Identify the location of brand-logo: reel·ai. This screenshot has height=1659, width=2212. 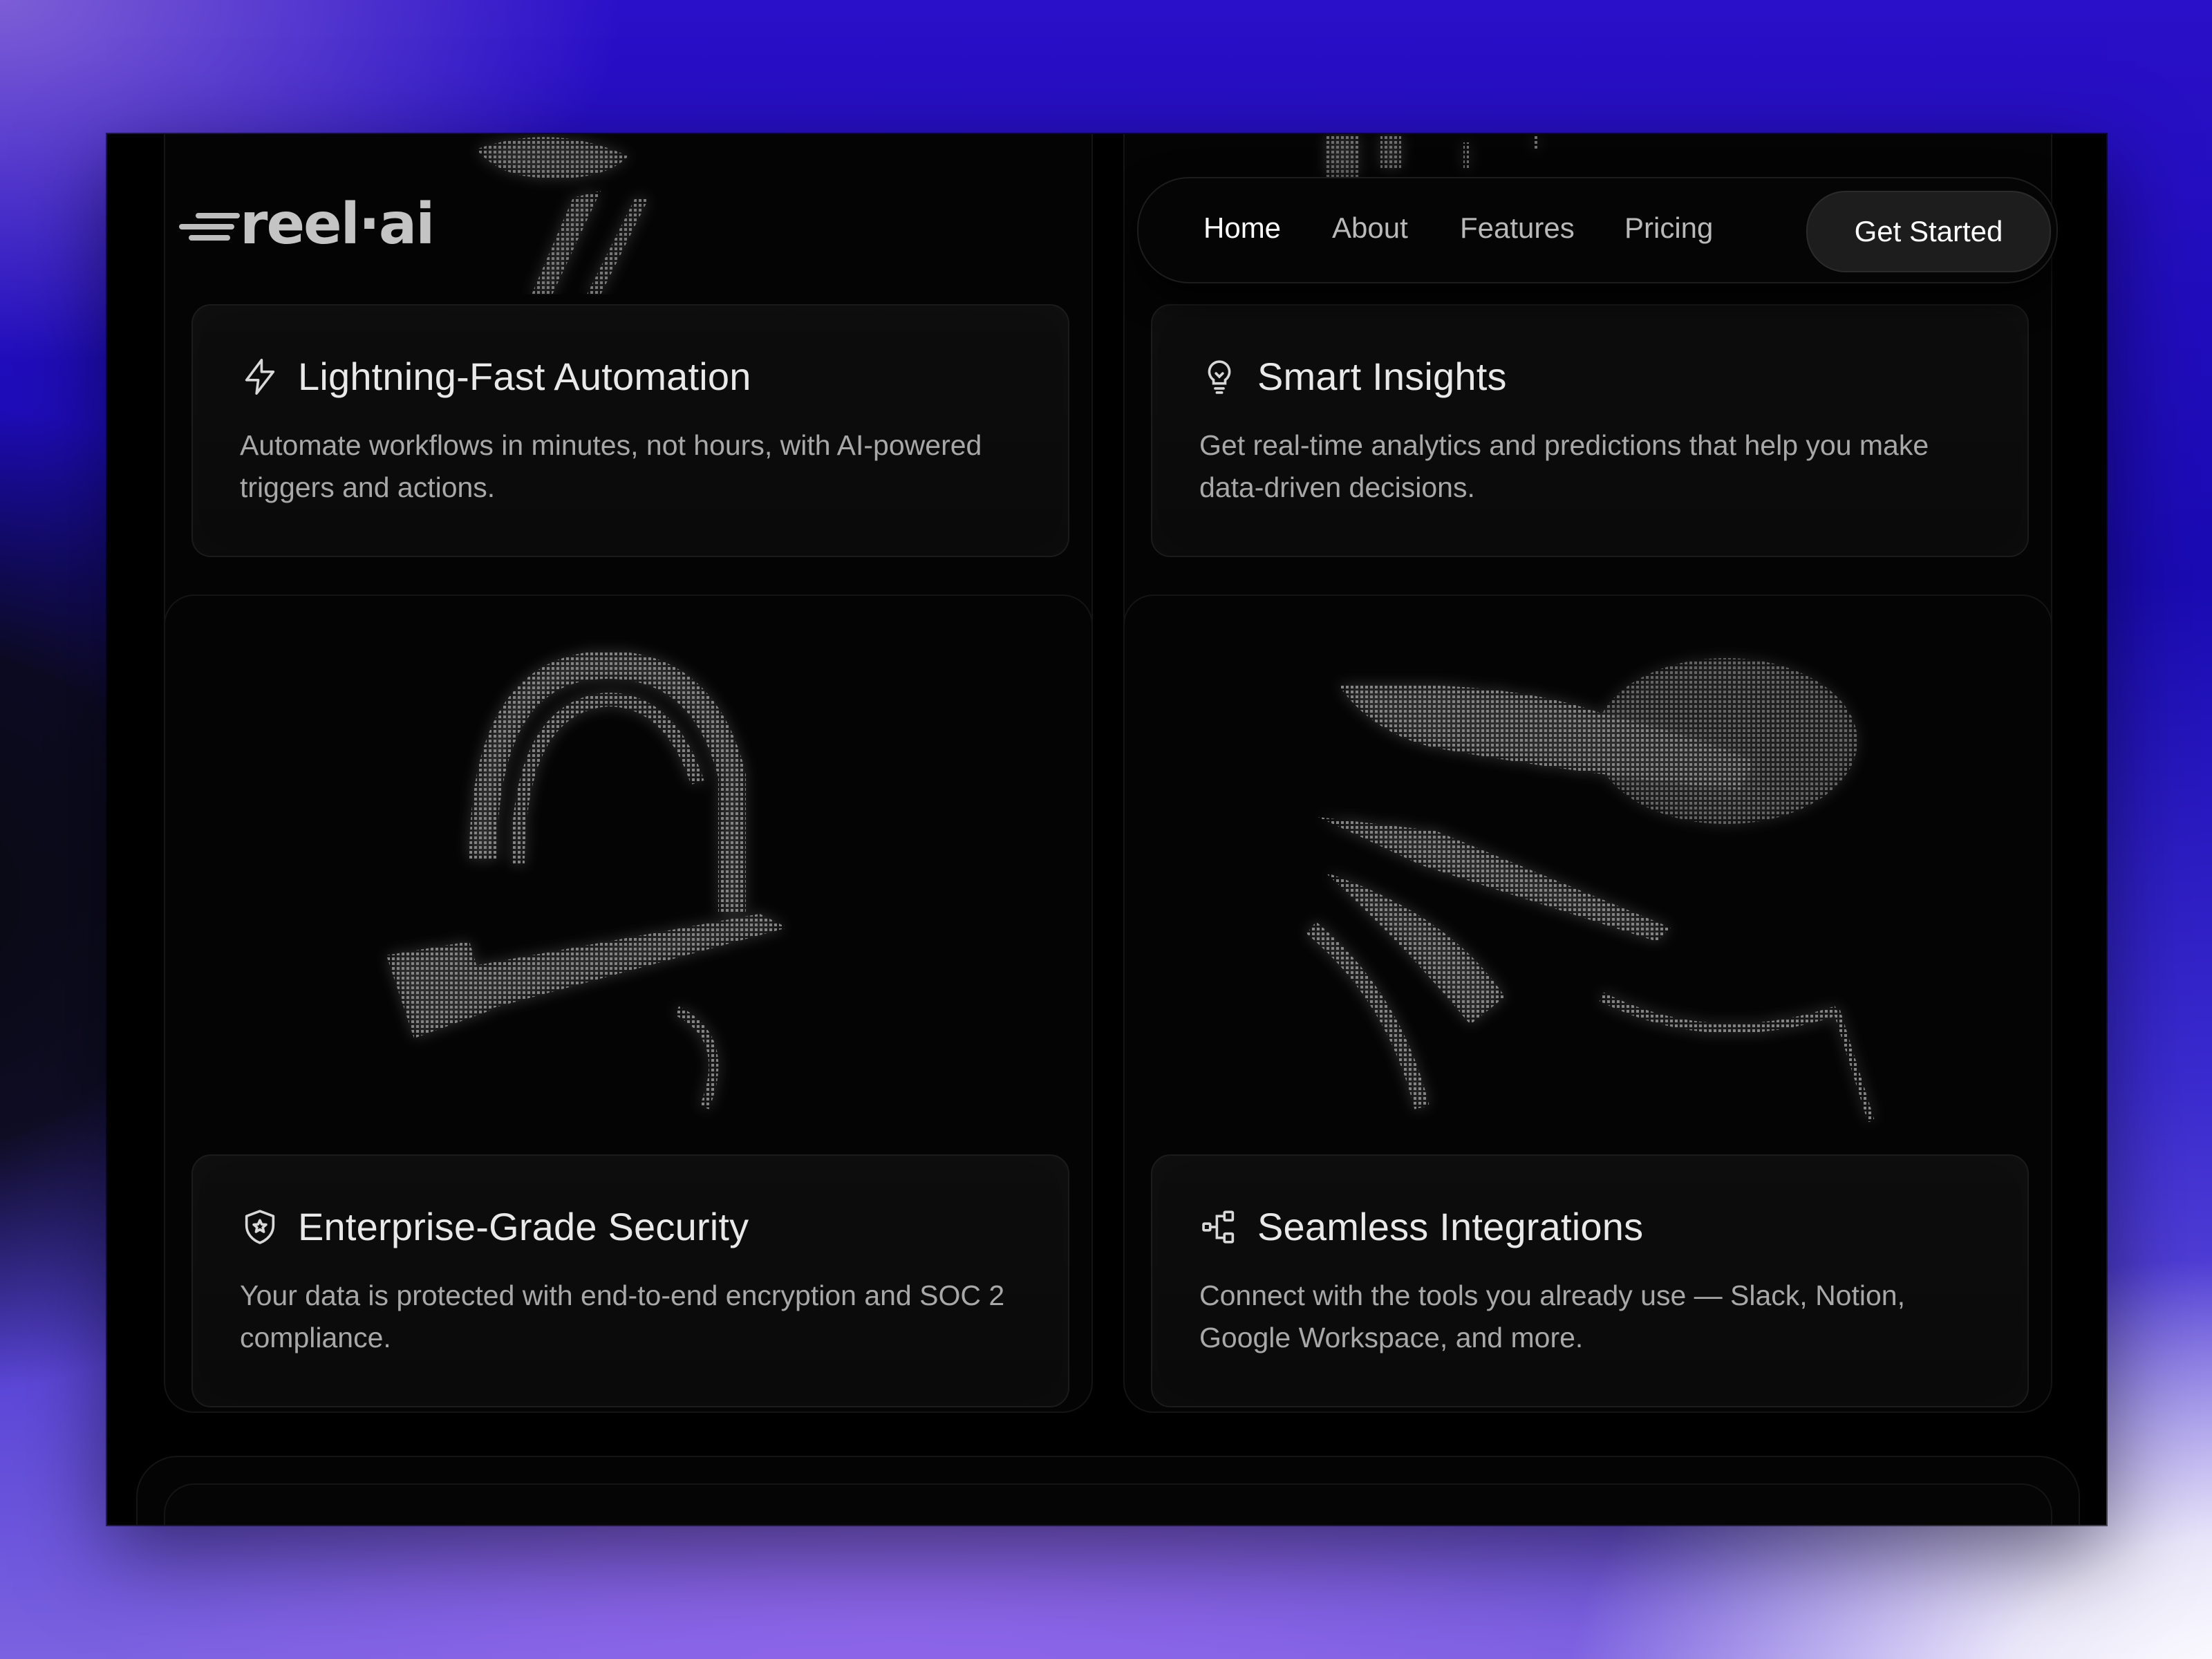
(307, 228).